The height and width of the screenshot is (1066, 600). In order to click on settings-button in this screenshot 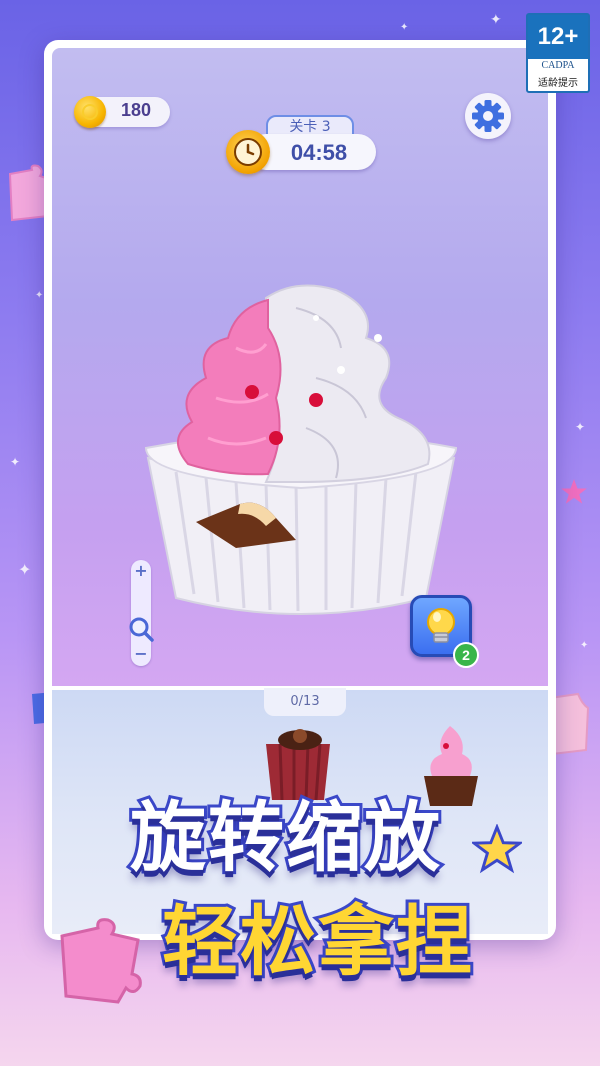, I will do `click(488, 116)`.